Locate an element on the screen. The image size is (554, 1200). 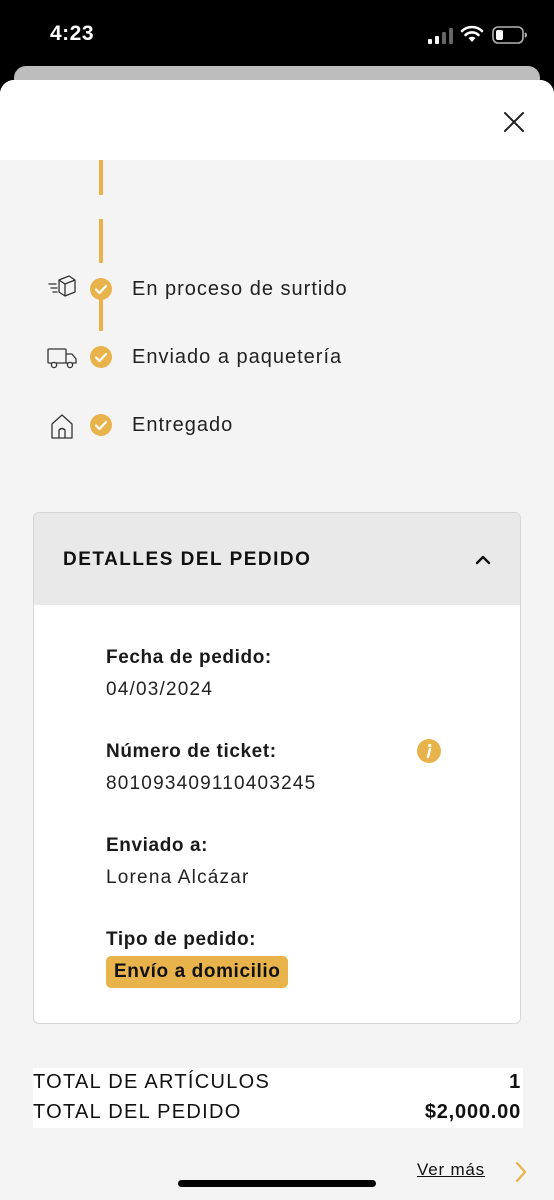
cellular-signal-icon is located at coordinates (440, 36).